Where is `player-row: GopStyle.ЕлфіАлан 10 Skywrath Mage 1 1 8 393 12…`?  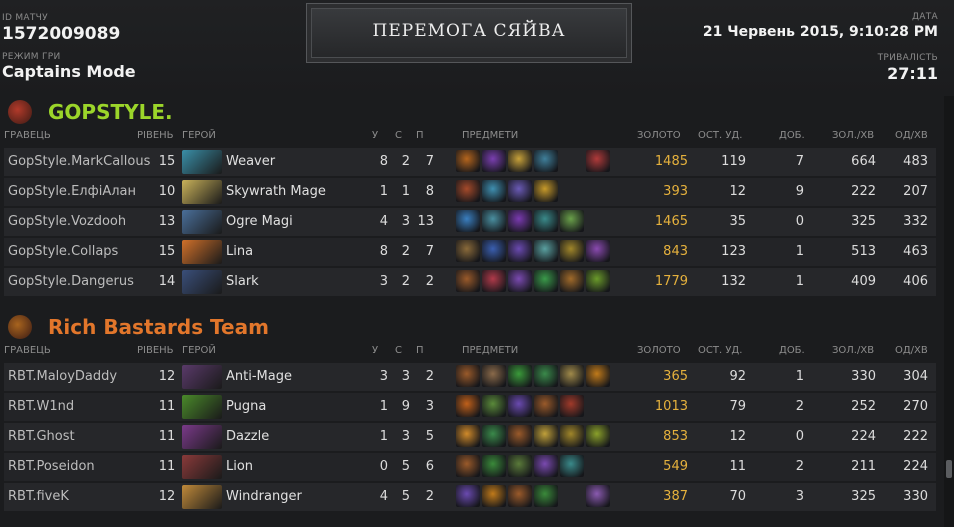 player-row: GopStyle.ЕлфіАлан 10 Skywrath Mage 1 1 8 393 12… is located at coordinates (470, 192).